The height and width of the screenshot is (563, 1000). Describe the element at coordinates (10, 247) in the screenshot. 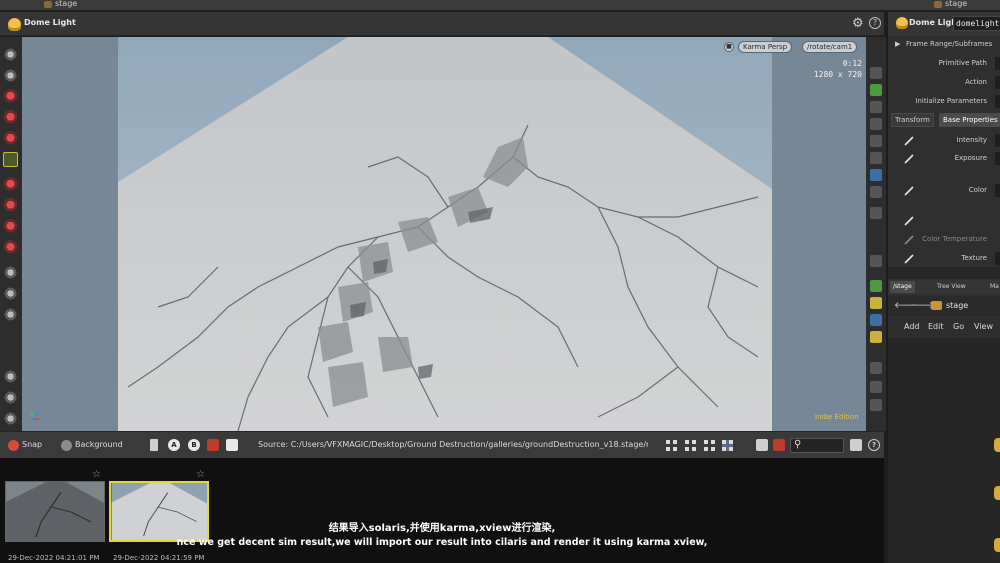

I see `snap-tool-icon` at that location.